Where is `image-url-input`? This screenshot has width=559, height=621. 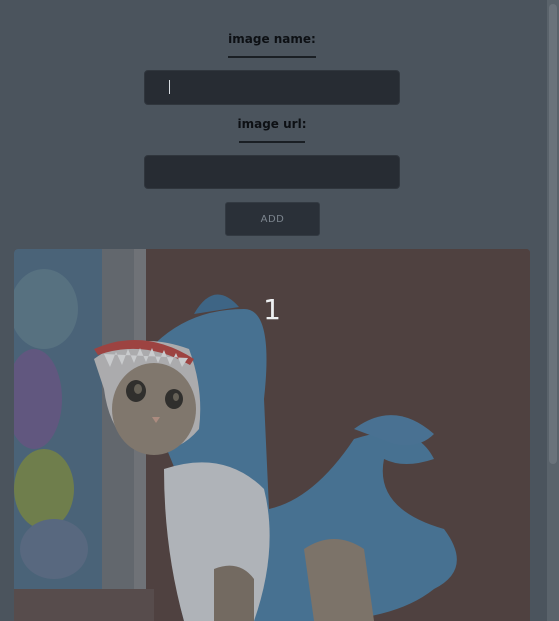
image-url-input is located at coordinates (272, 172).